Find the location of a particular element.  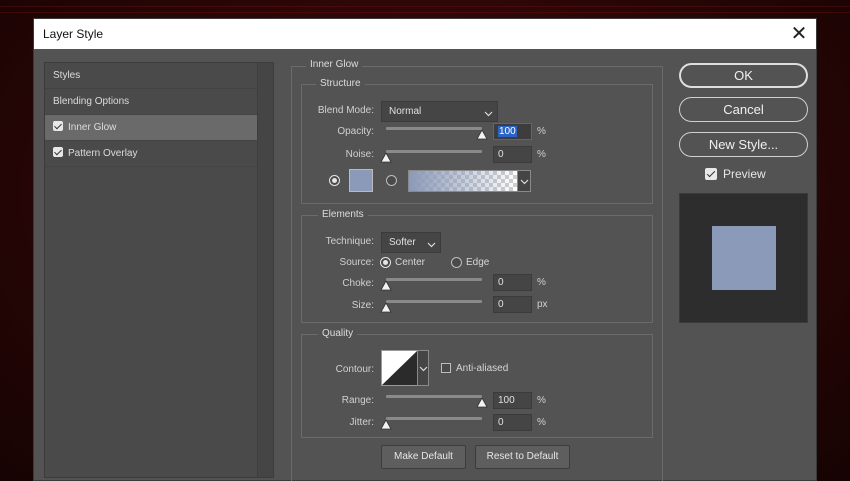

range-label: Range: is located at coordinates (357, 400).